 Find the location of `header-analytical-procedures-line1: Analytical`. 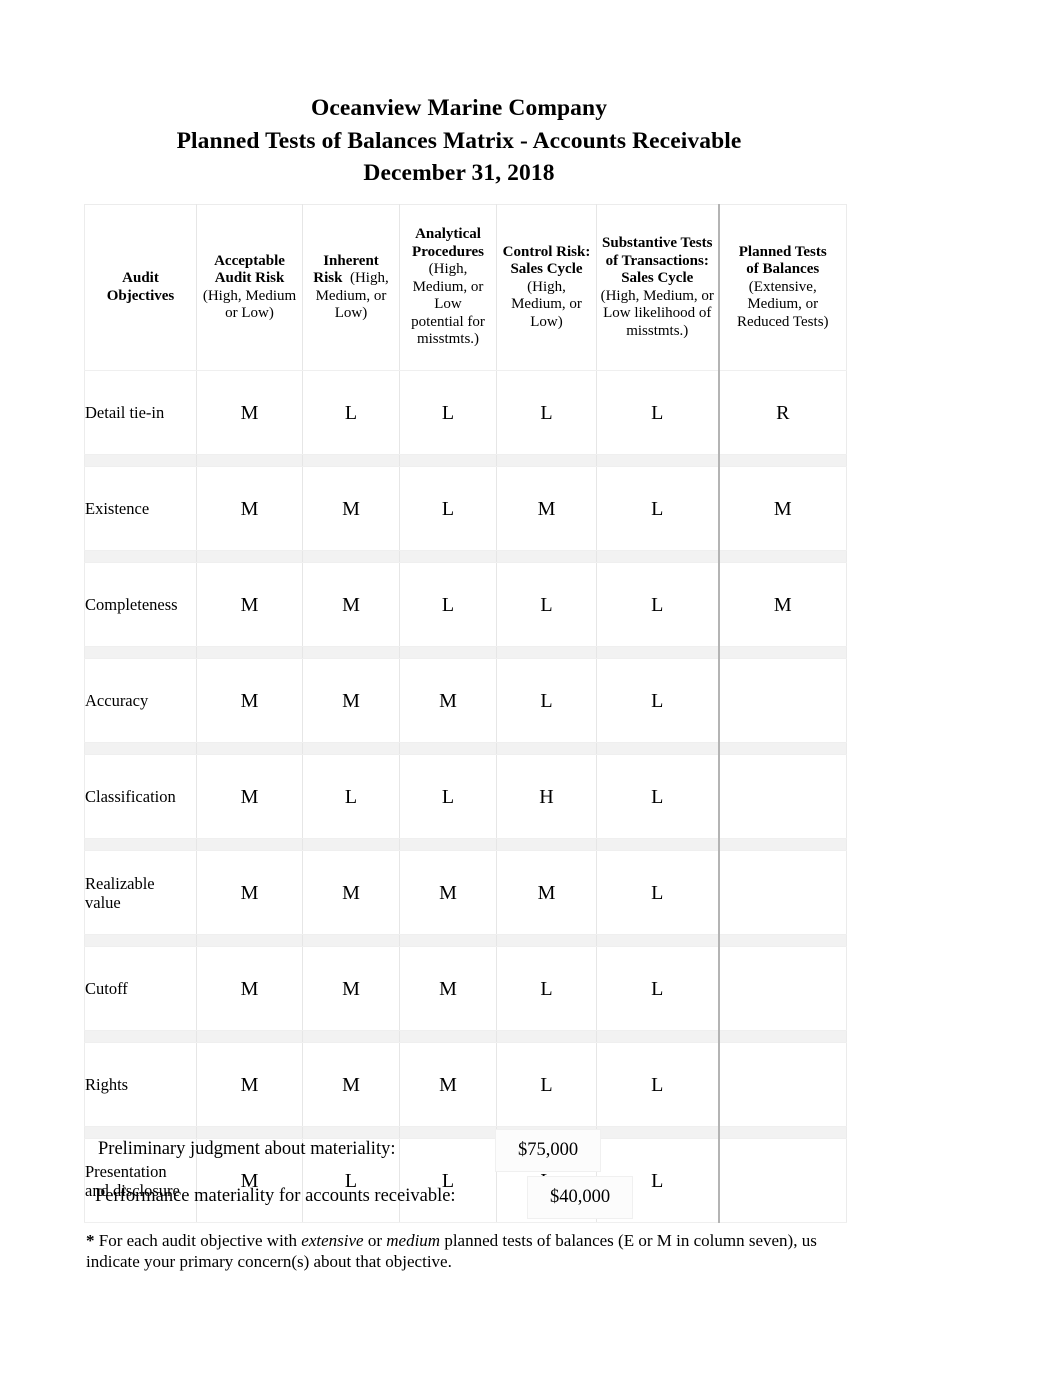

header-analytical-procedures-line1: Analytical is located at coordinates (448, 234).